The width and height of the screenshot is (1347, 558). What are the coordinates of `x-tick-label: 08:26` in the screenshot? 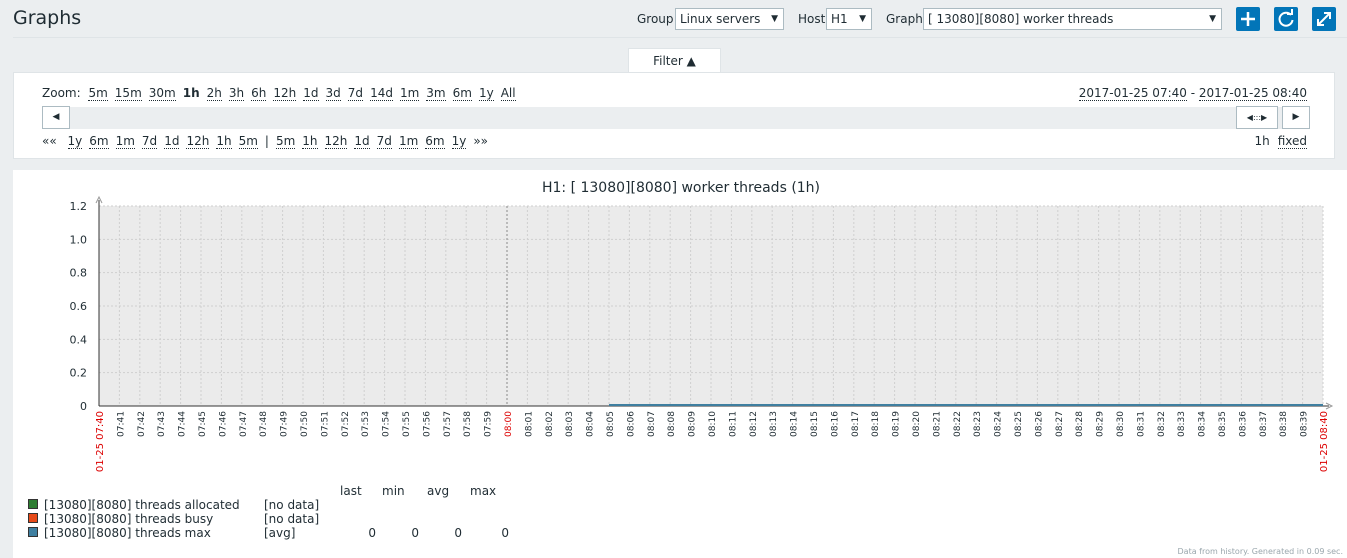 It's located at (1039, 424).